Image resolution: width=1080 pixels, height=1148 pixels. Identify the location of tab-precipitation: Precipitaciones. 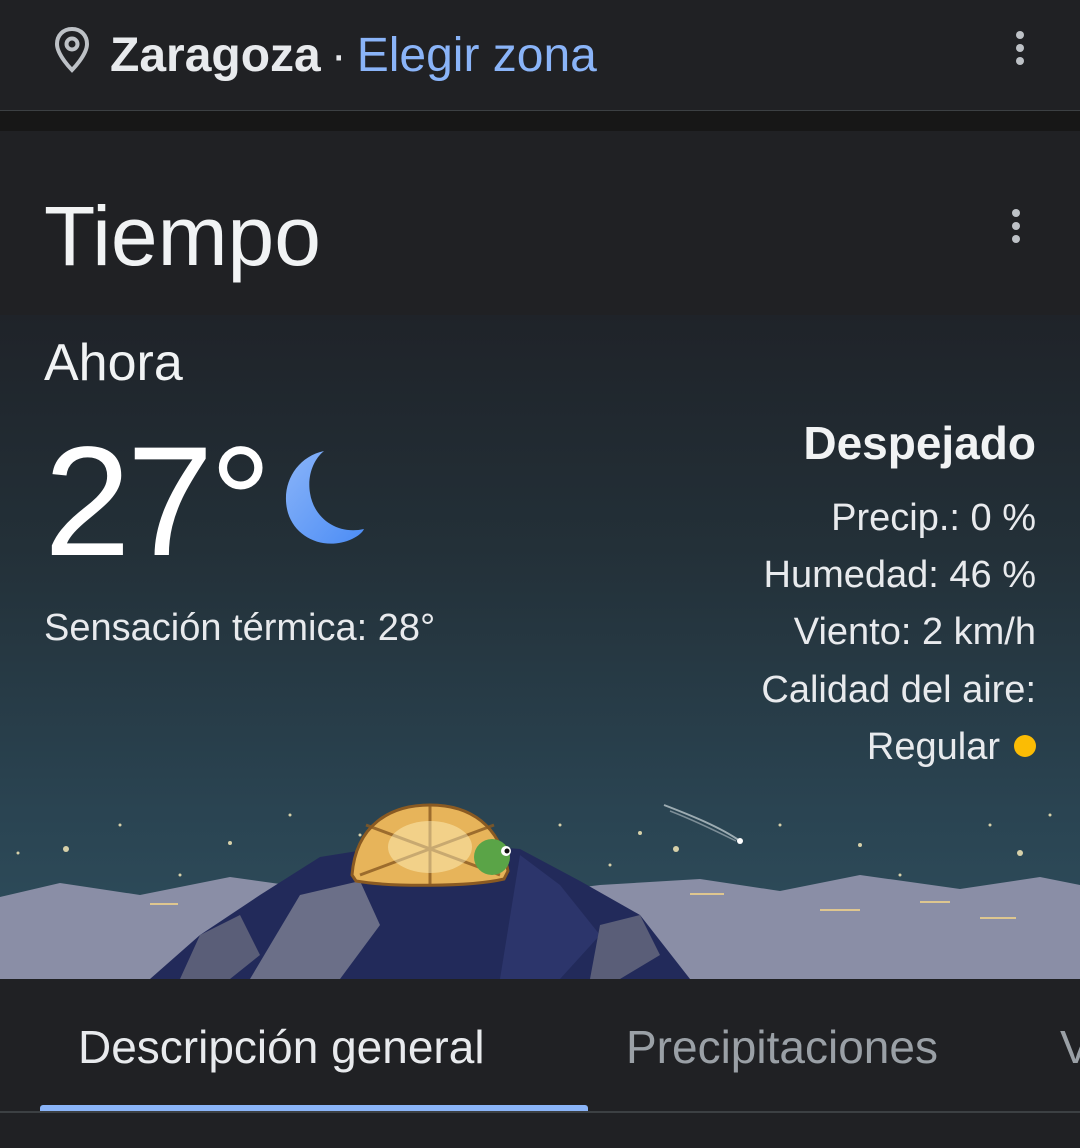
(782, 1047).